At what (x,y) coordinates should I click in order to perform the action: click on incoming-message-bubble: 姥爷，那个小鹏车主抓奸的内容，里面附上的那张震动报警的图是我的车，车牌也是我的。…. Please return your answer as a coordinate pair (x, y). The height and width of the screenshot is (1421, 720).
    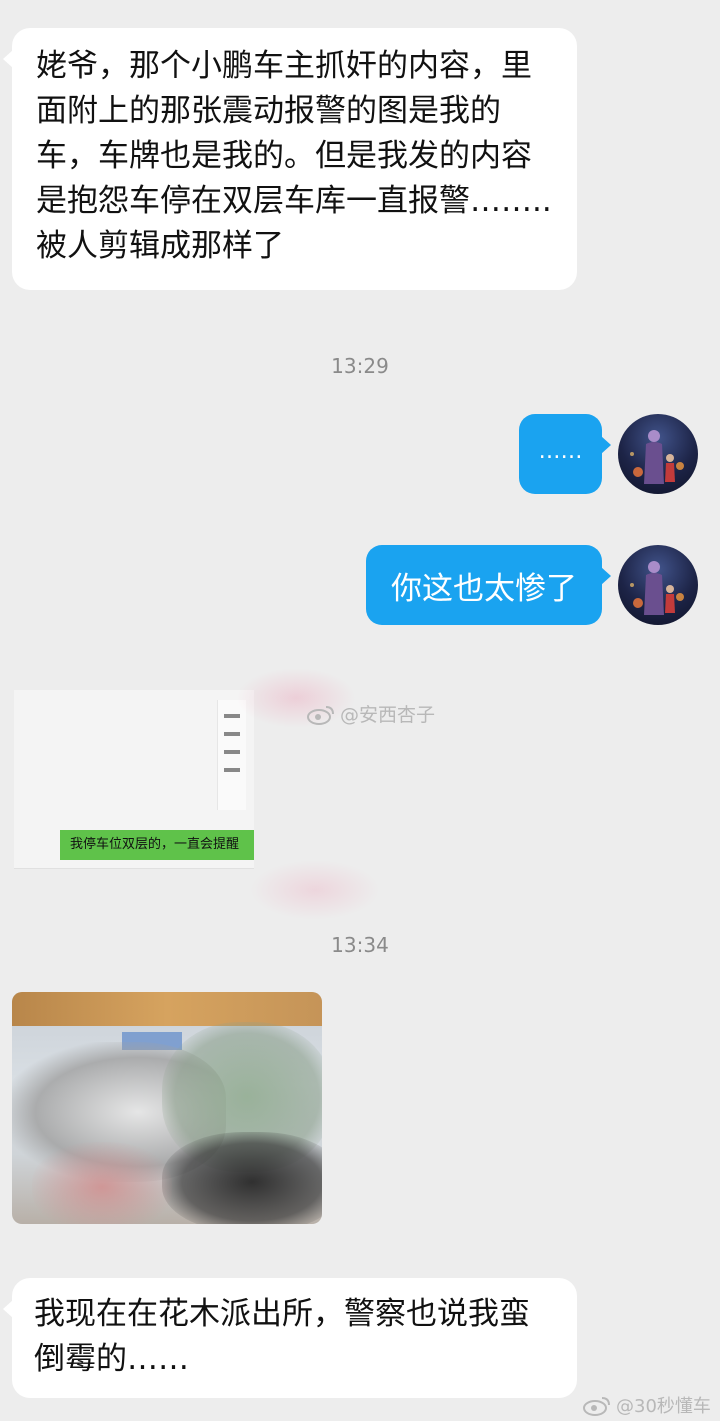
    Looking at the image, I should click on (290, 159).